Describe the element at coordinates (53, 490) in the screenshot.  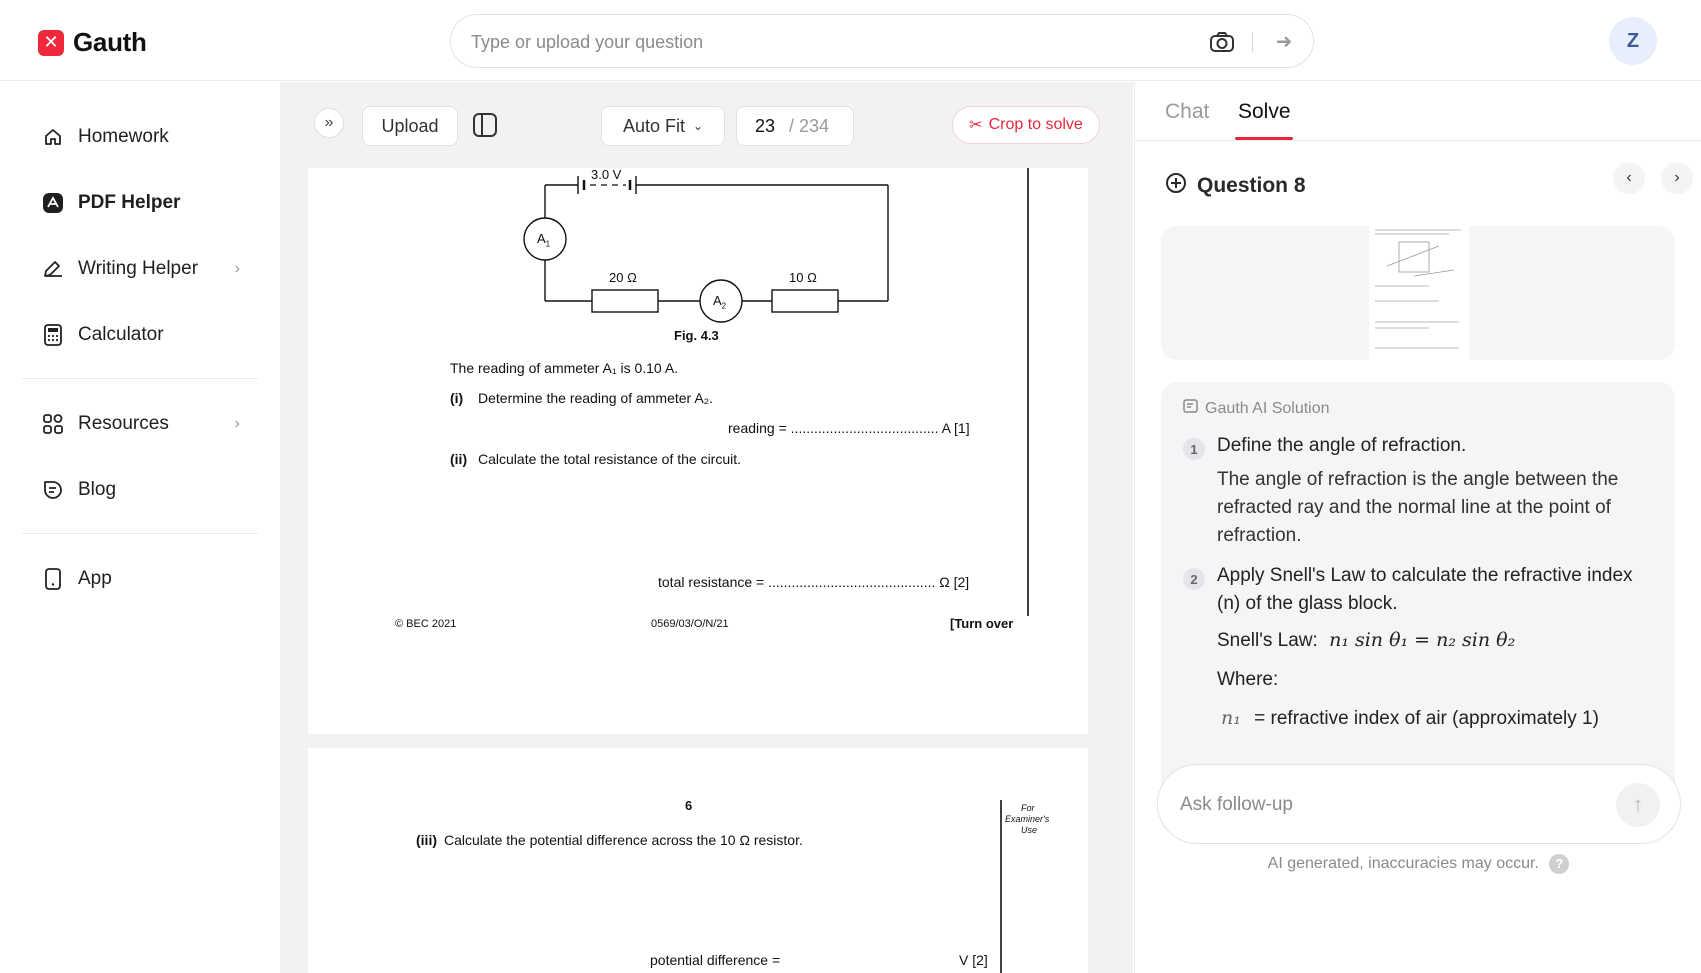
I see `blog-icon` at that location.